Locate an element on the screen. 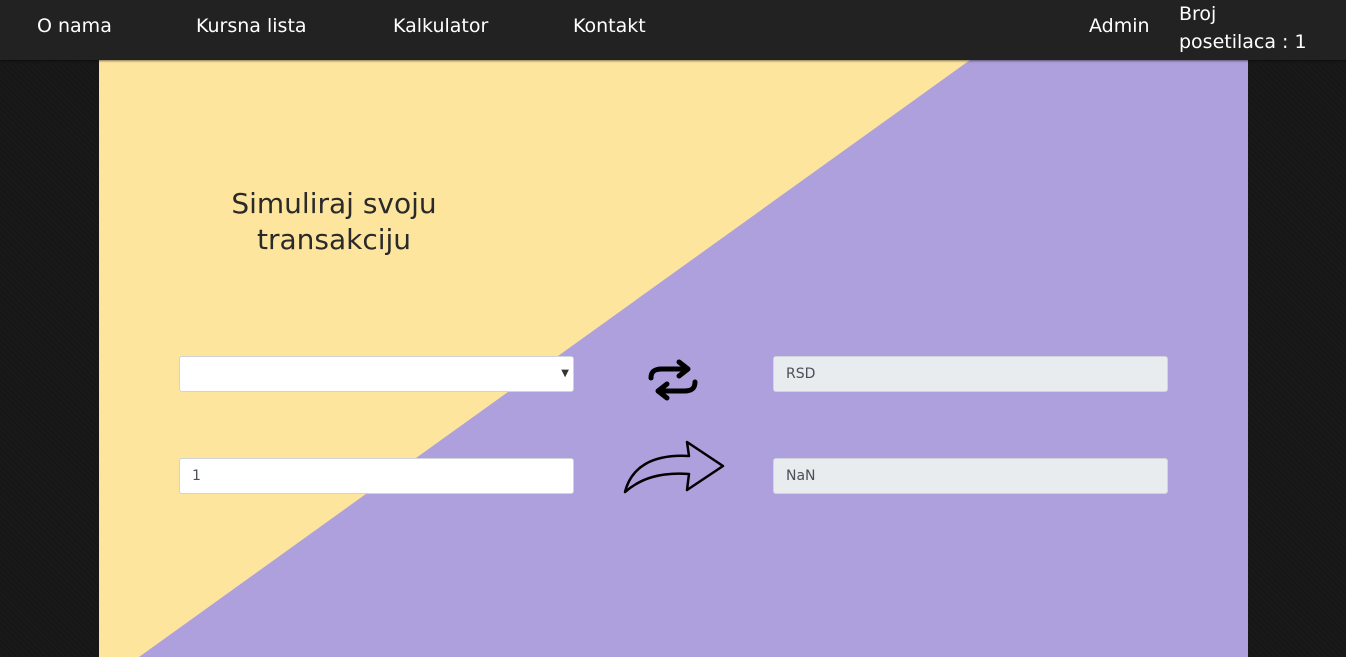  swap-arrows-icon is located at coordinates (673, 380).